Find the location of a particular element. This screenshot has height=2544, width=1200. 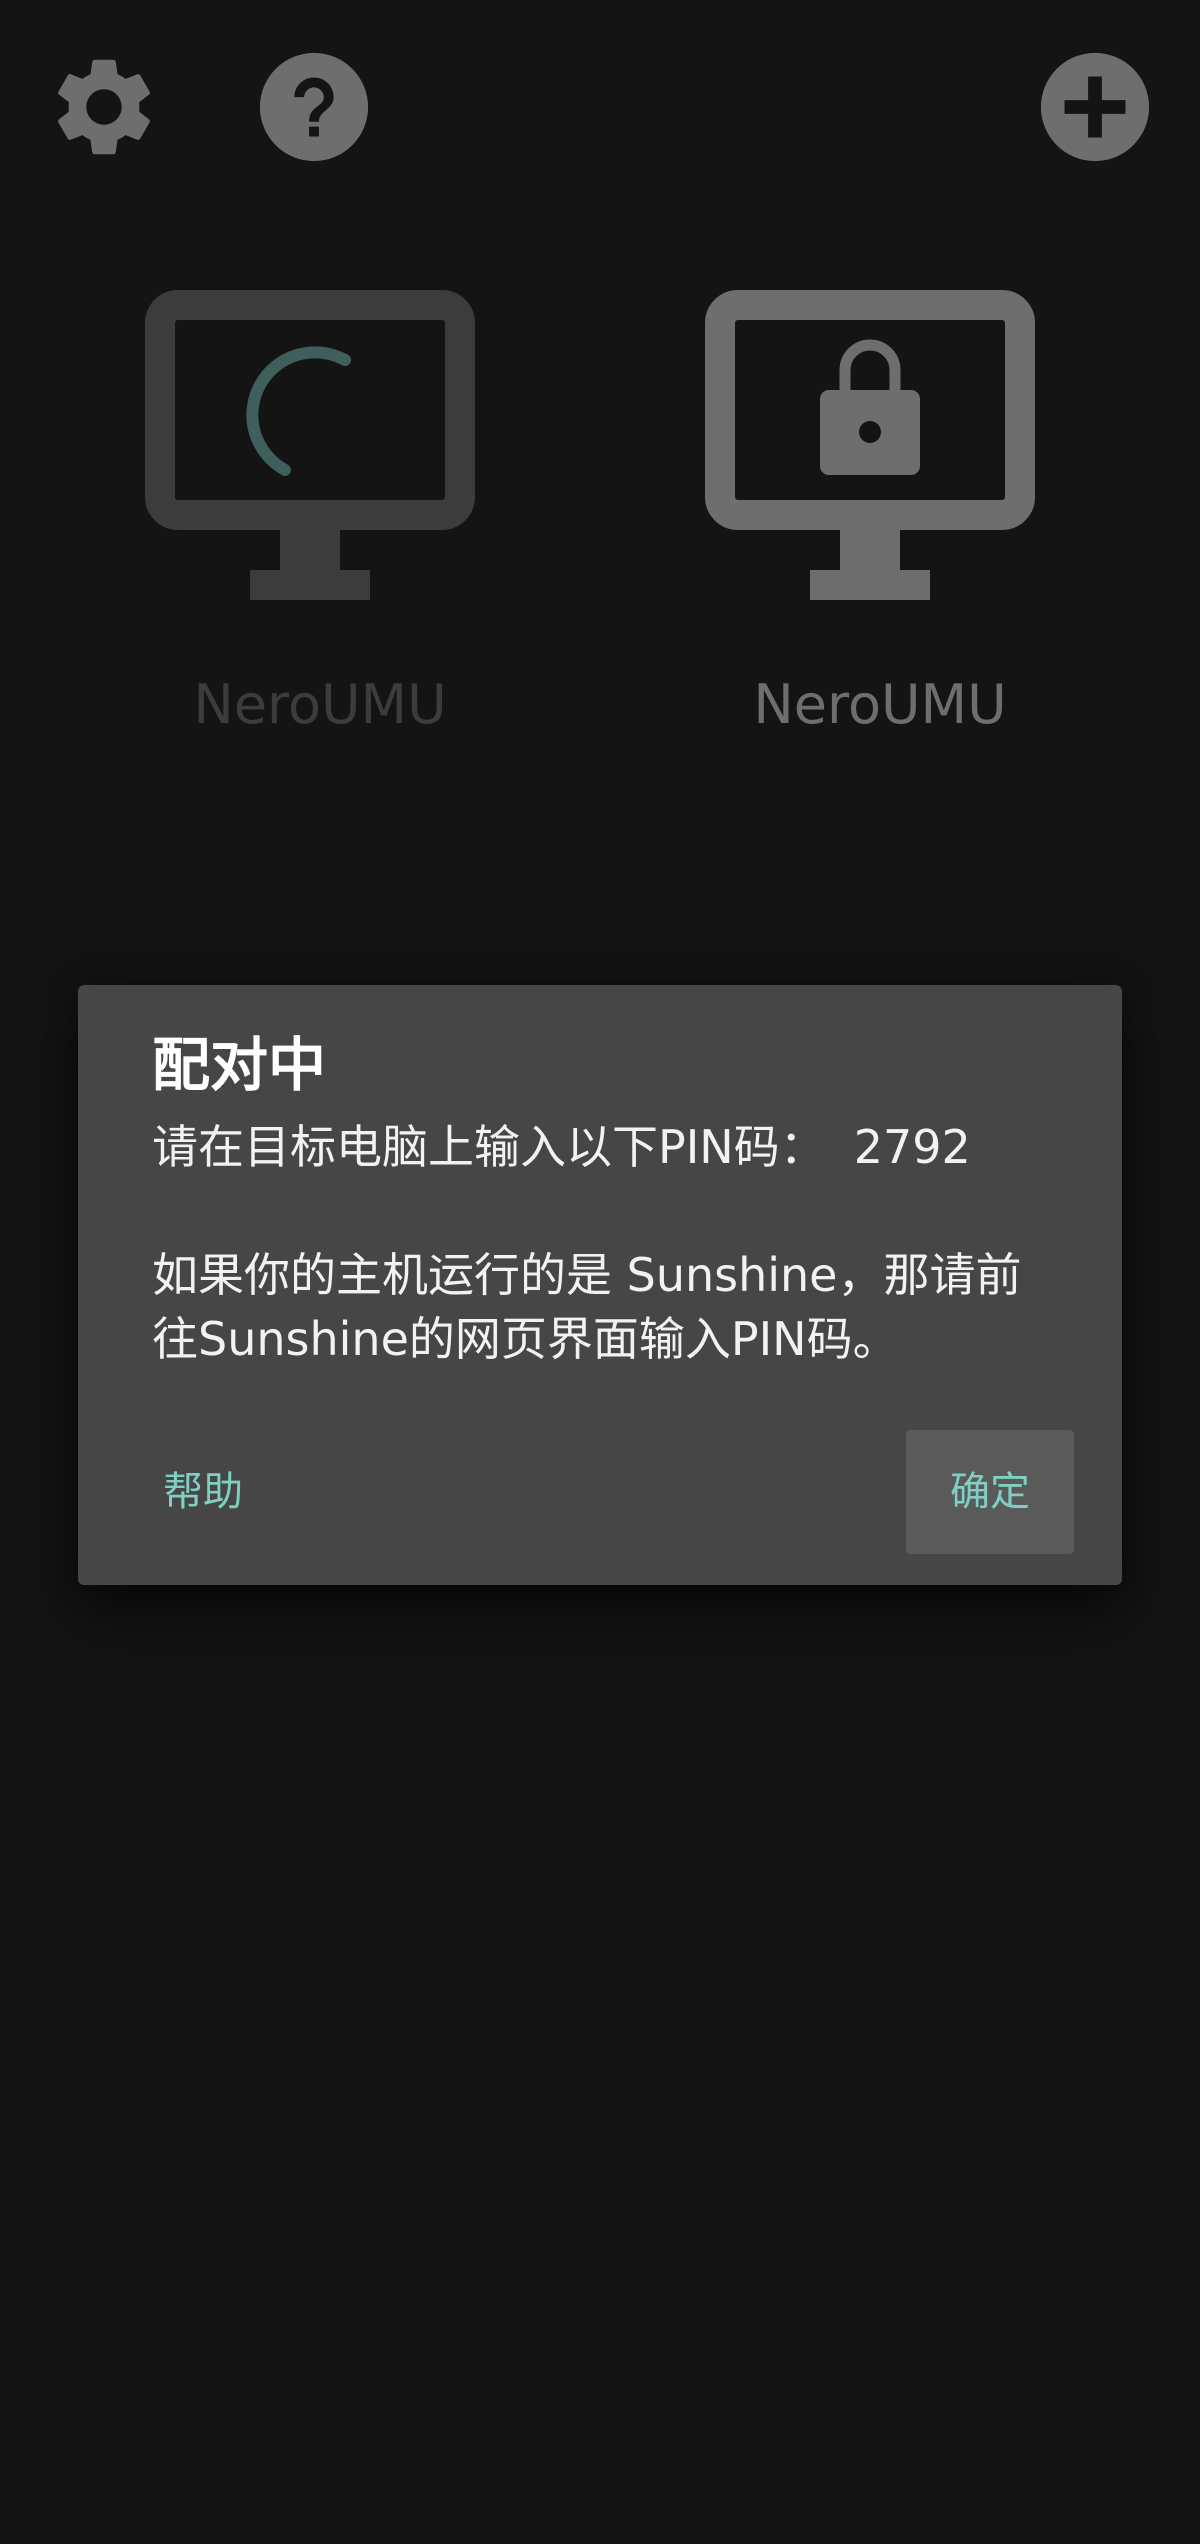

help-dialog-button: 帮助 is located at coordinates (203, 1492).